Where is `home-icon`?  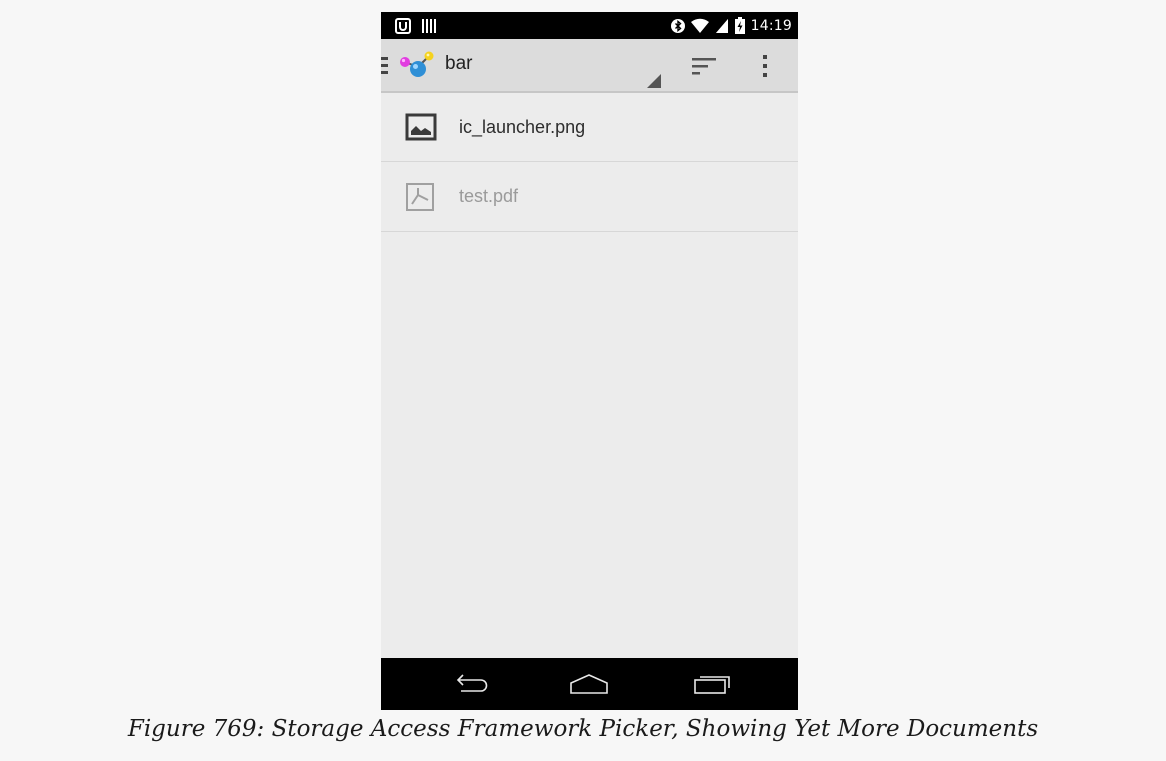 home-icon is located at coordinates (589, 684).